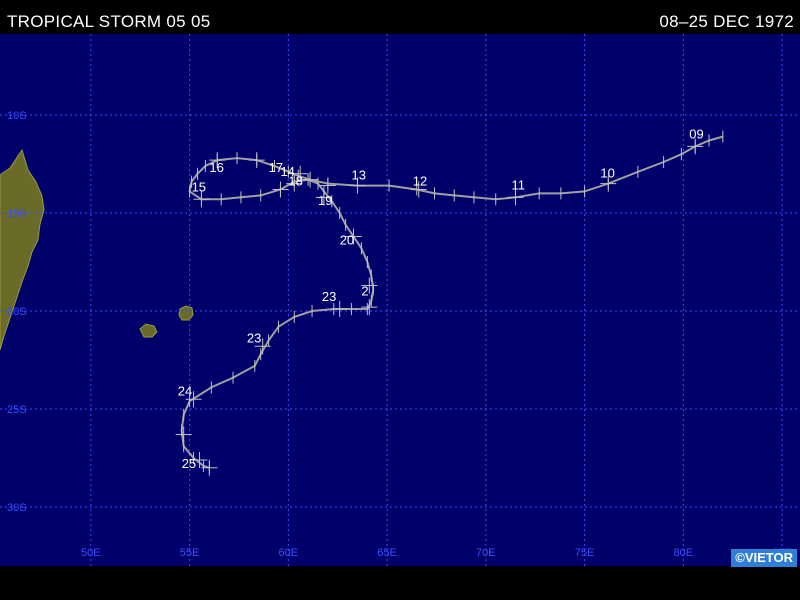  What do you see at coordinates (400, 583) in the screenshot?
I see `bottom-bar` at bounding box center [400, 583].